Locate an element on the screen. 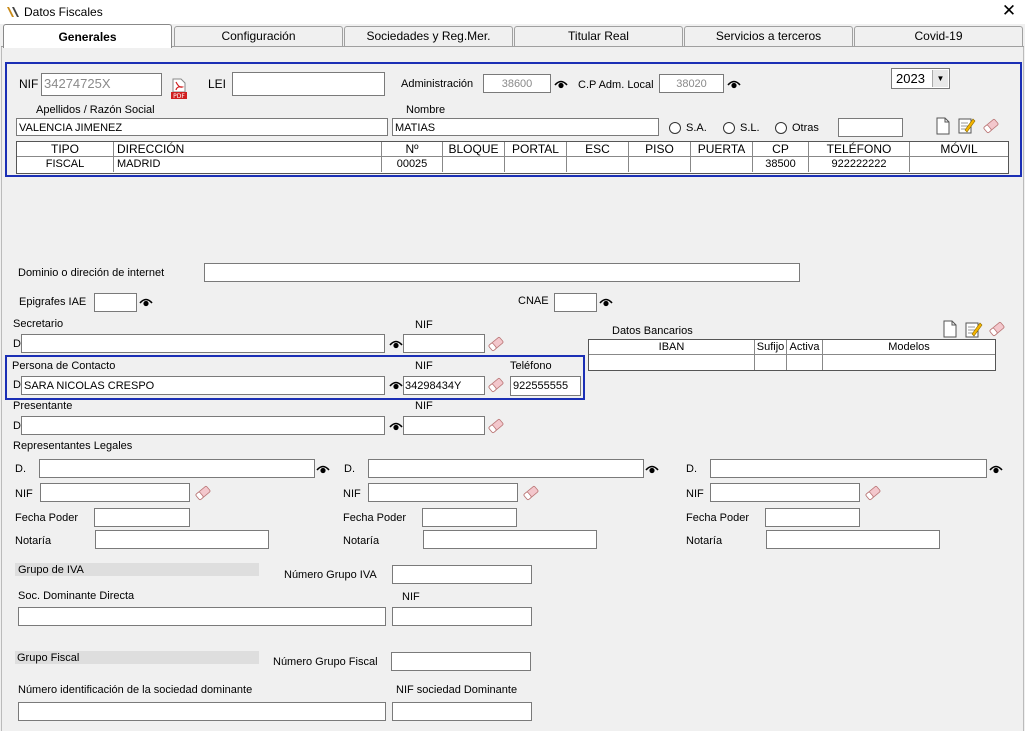 Image resolution: width=1025 pixels, height=731 pixels. contacto-eraser-icon is located at coordinates (496, 385).